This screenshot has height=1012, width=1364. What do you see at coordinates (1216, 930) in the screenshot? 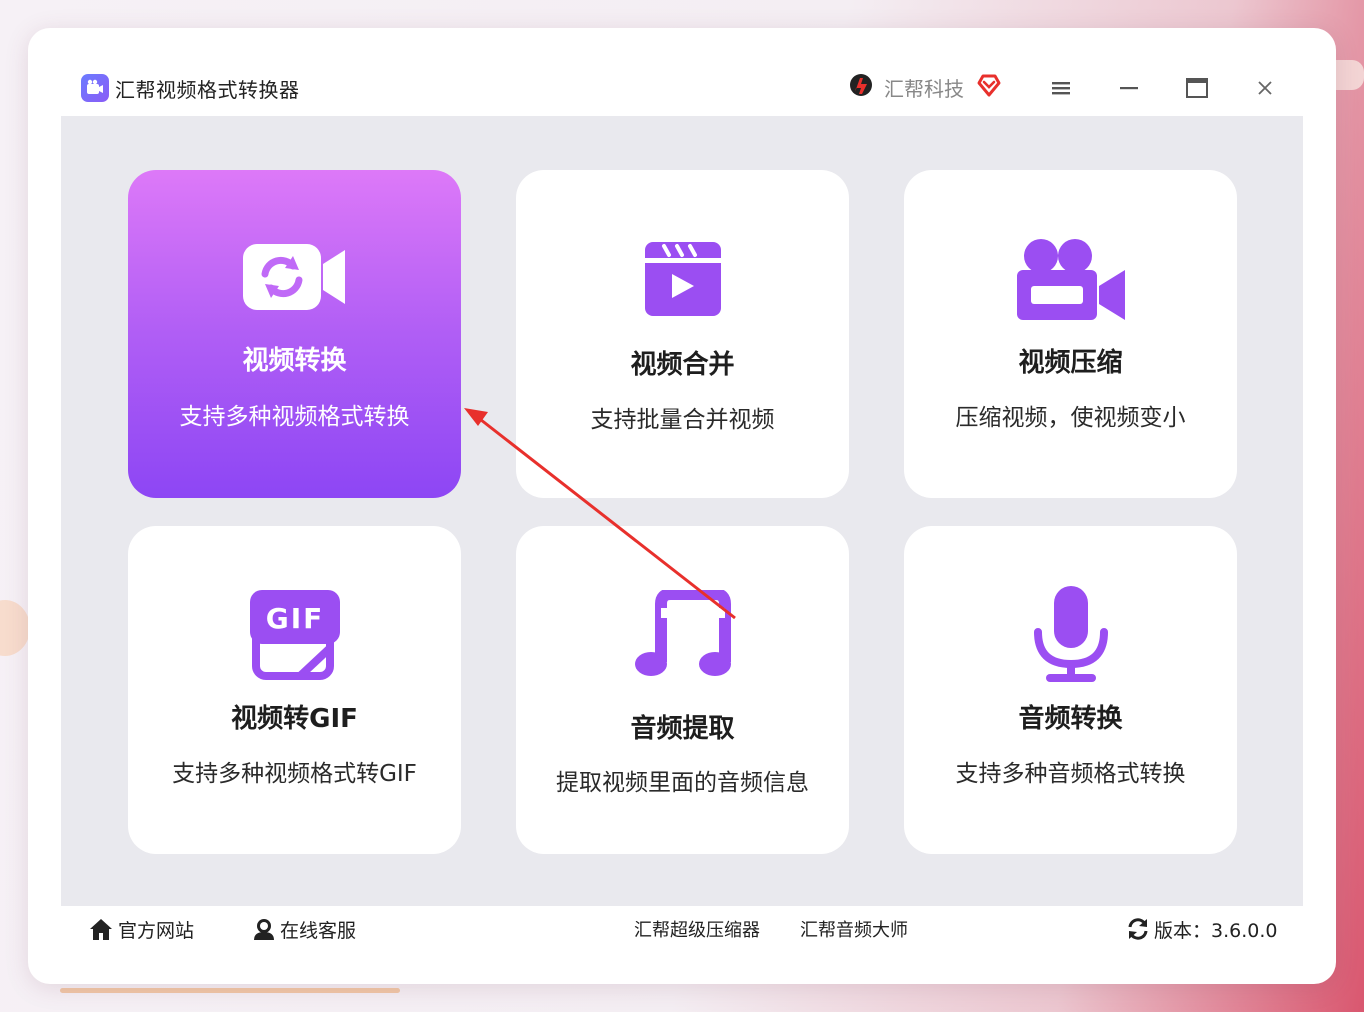
I see `version-label: 版本：3.6.0.0` at bounding box center [1216, 930].